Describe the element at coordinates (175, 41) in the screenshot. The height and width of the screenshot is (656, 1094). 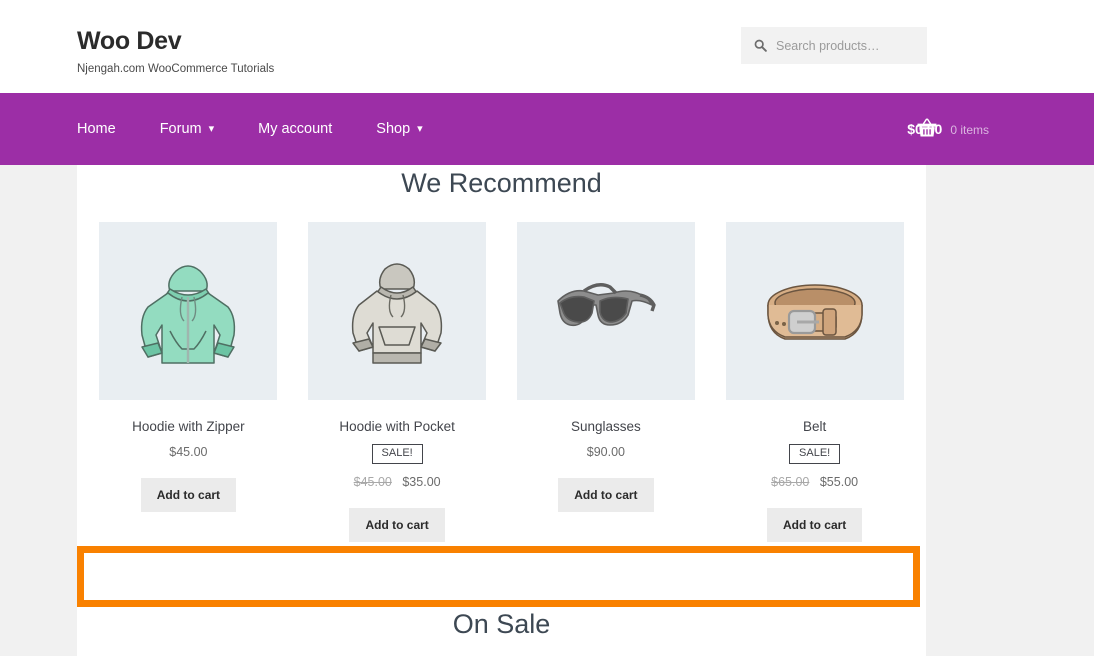
I see `site-title: Woo Dev` at that location.